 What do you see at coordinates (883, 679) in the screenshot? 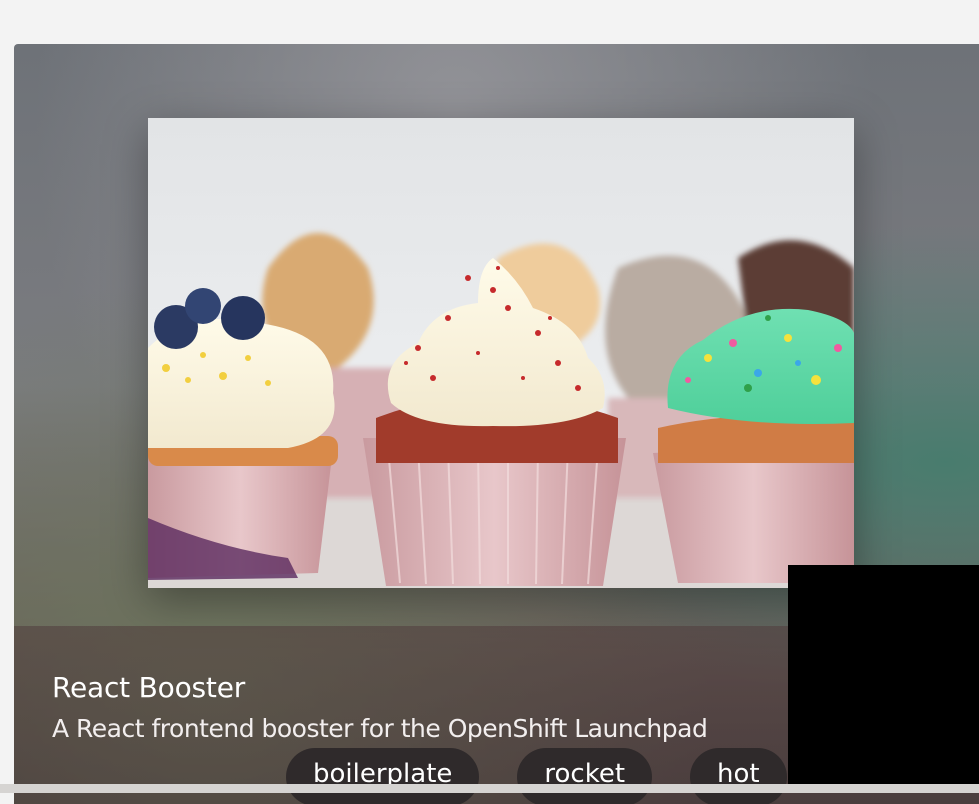
I see `redaction-overlay` at bounding box center [883, 679].